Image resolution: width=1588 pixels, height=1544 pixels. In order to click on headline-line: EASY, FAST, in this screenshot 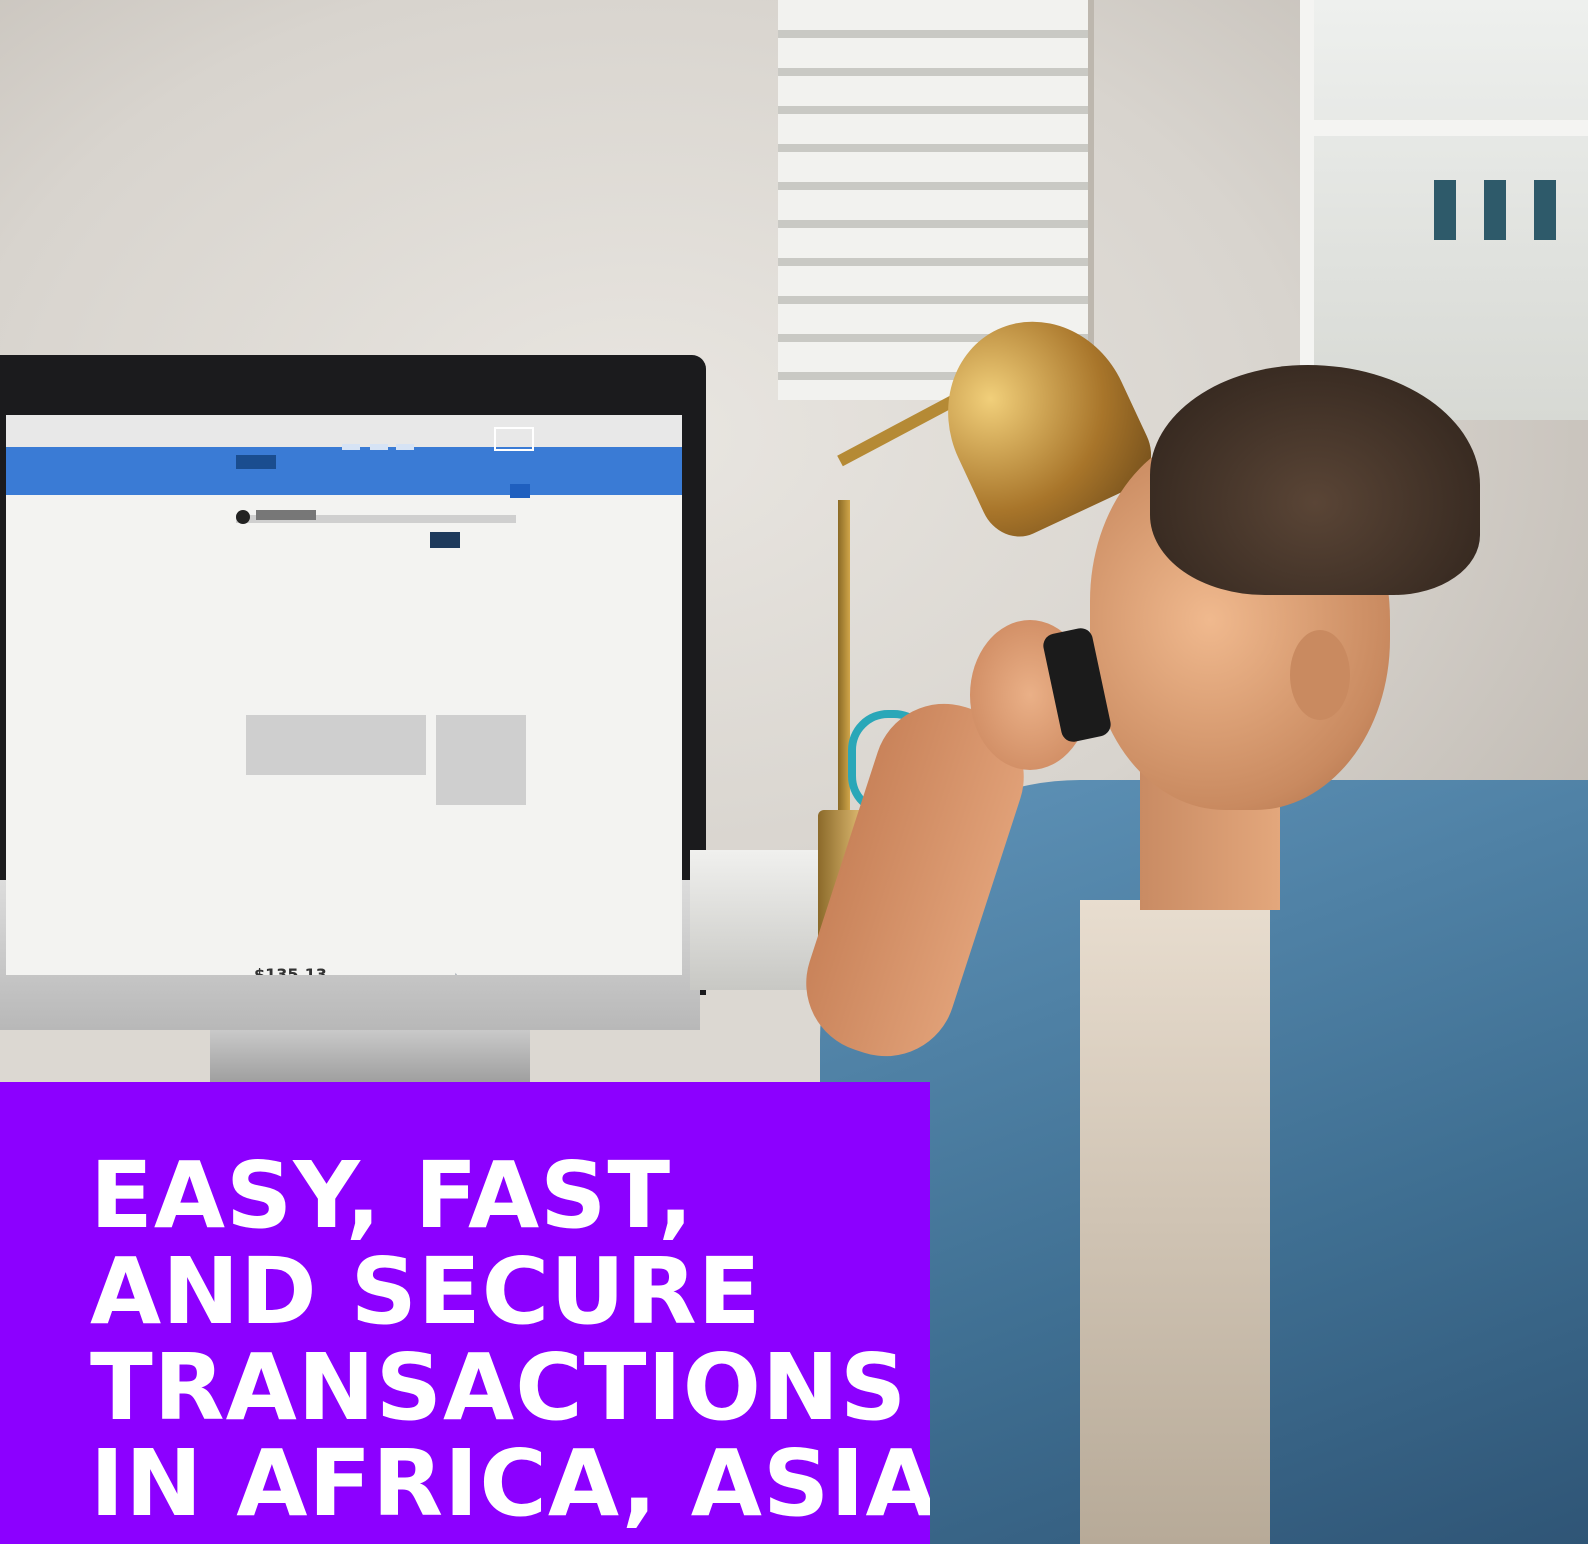, I will do `click(392, 1195)`.